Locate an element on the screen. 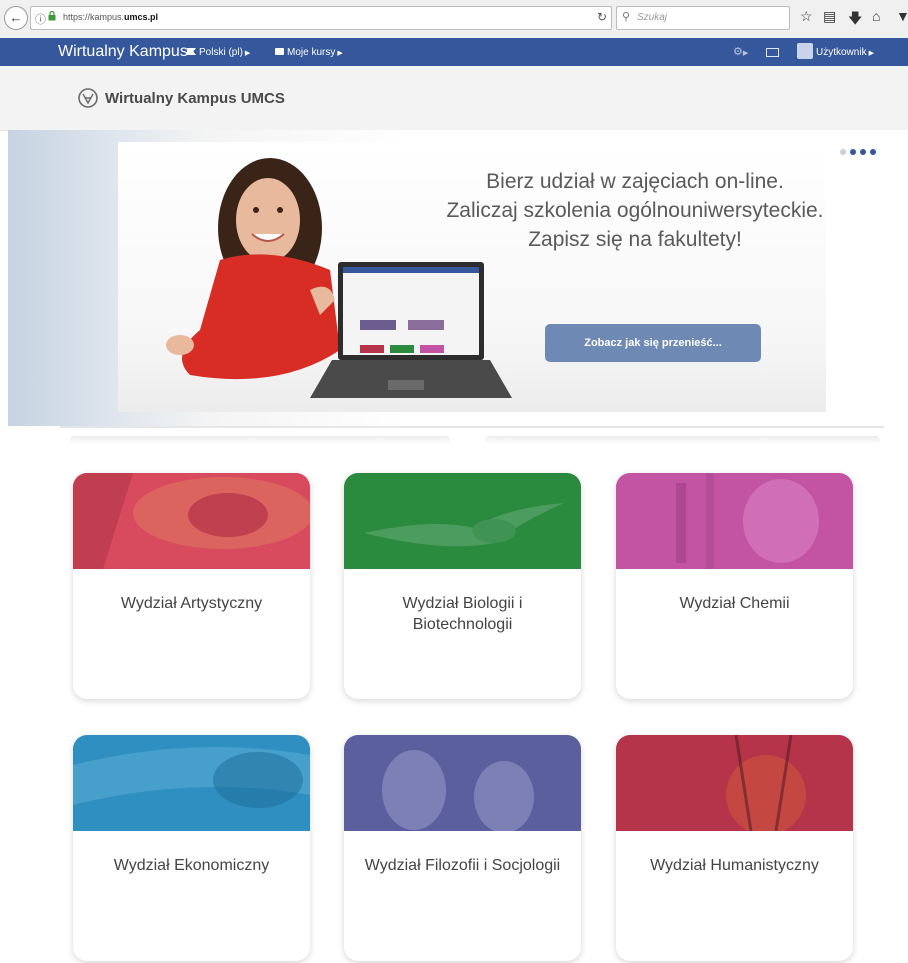 Image resolution: width=908 pixels, height=963 pixels. faculty-card-filozofii: Wydział Filozofii i Socjologii is located at coordinates (462, 848).